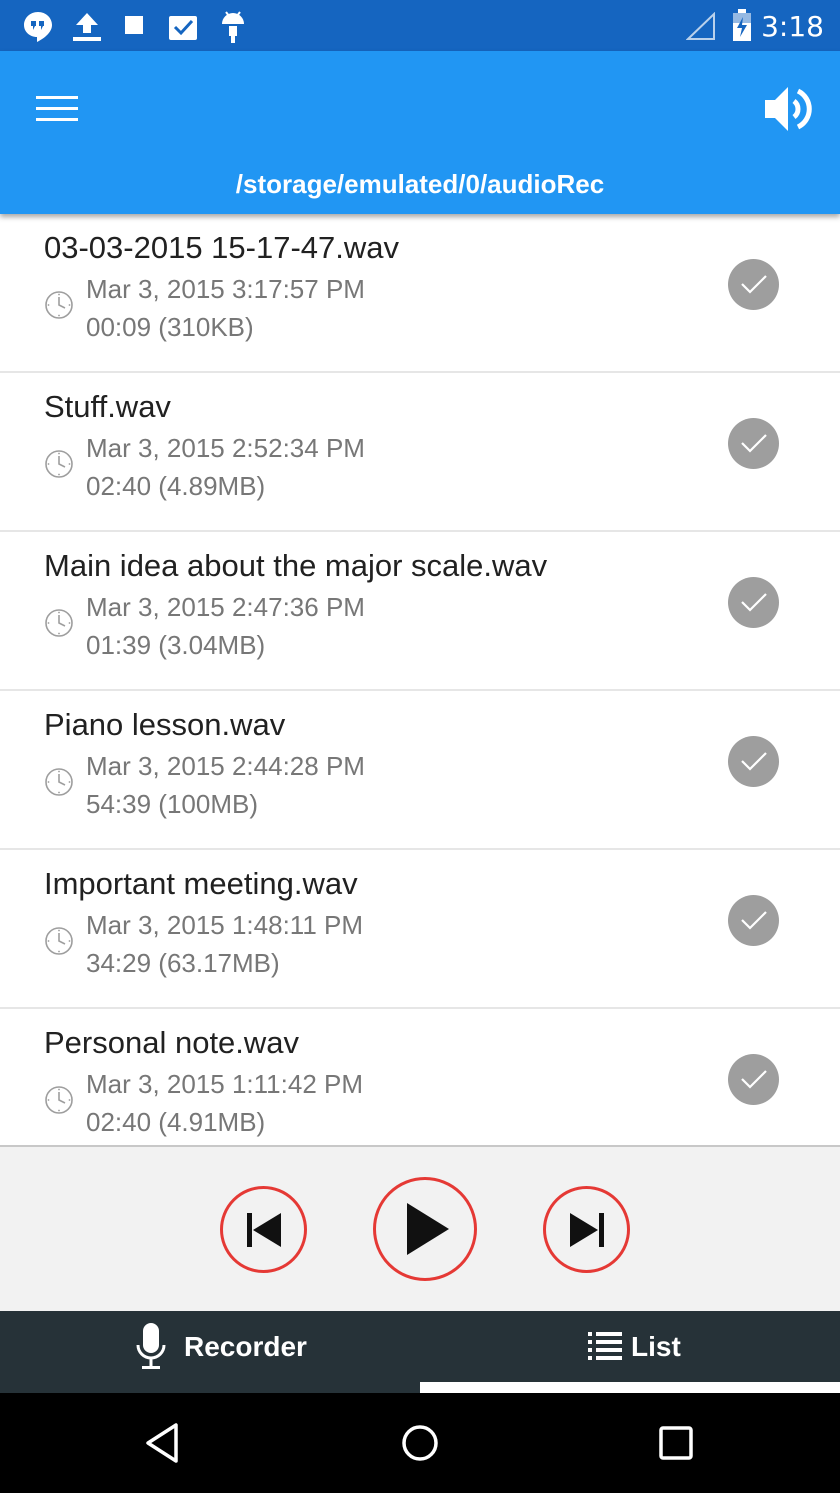 The width and height of the screenshot is (840, 1493). Describe the element at coordinates (630, 1387) in the screenshot. I see `selected-tab-indicator` at that location.